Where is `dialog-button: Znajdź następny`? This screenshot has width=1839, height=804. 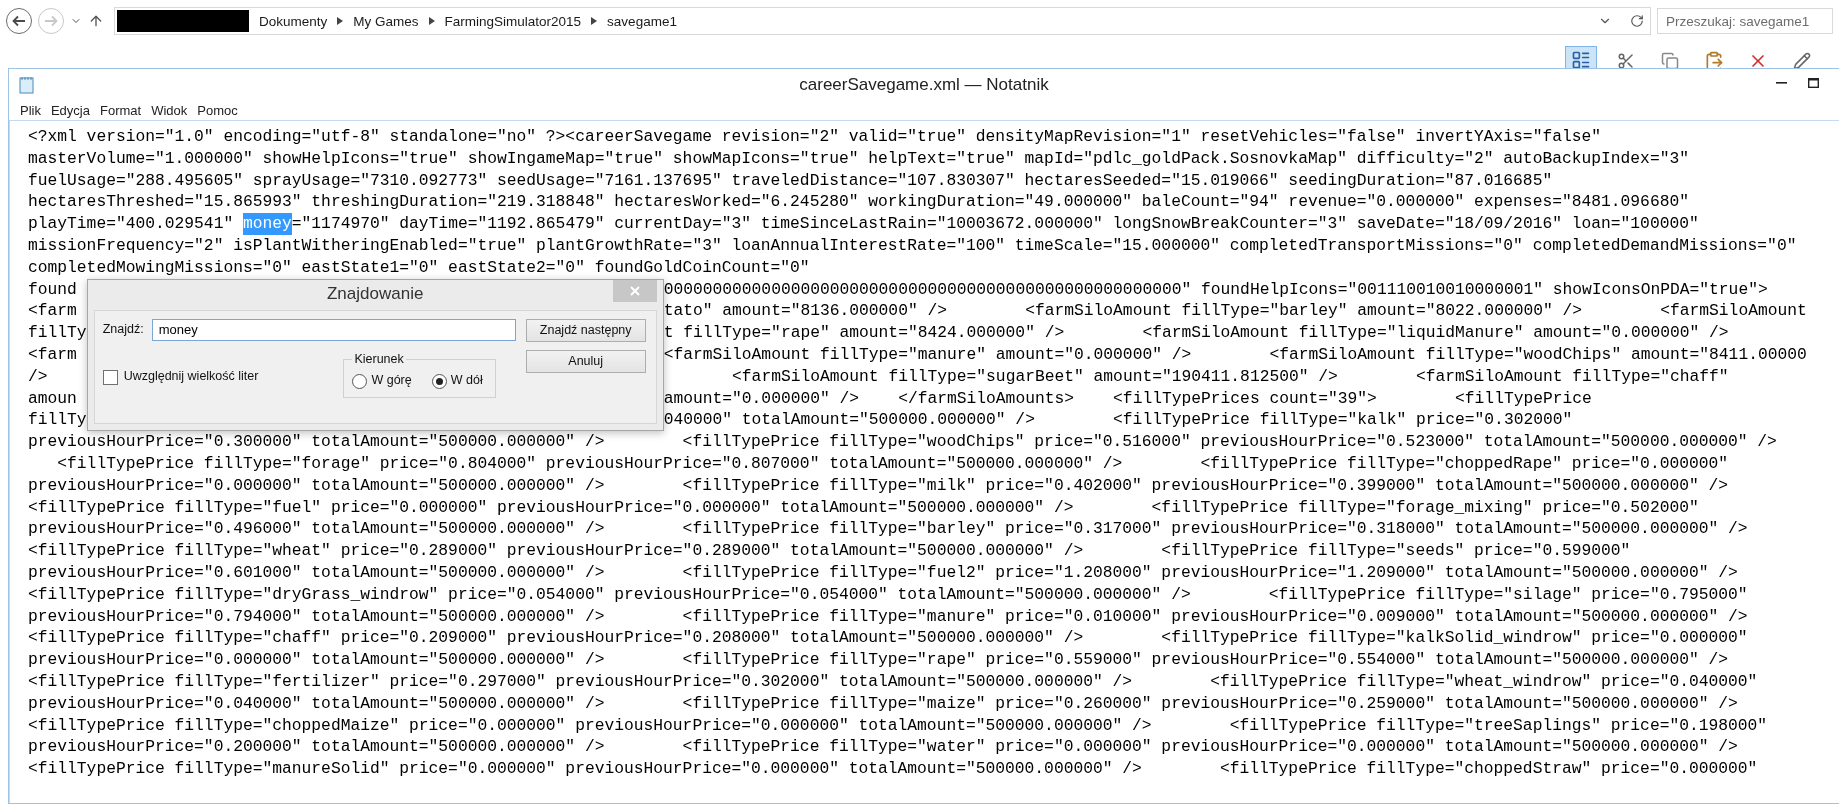
dialog-button: Znajdź następny is located at coordinates (585, 330).